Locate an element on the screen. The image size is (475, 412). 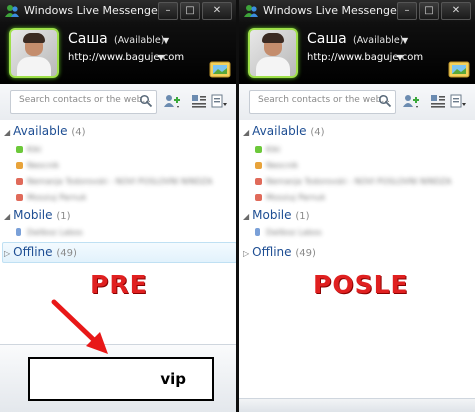
before-label: PRE is located at coordinates (119, 284).